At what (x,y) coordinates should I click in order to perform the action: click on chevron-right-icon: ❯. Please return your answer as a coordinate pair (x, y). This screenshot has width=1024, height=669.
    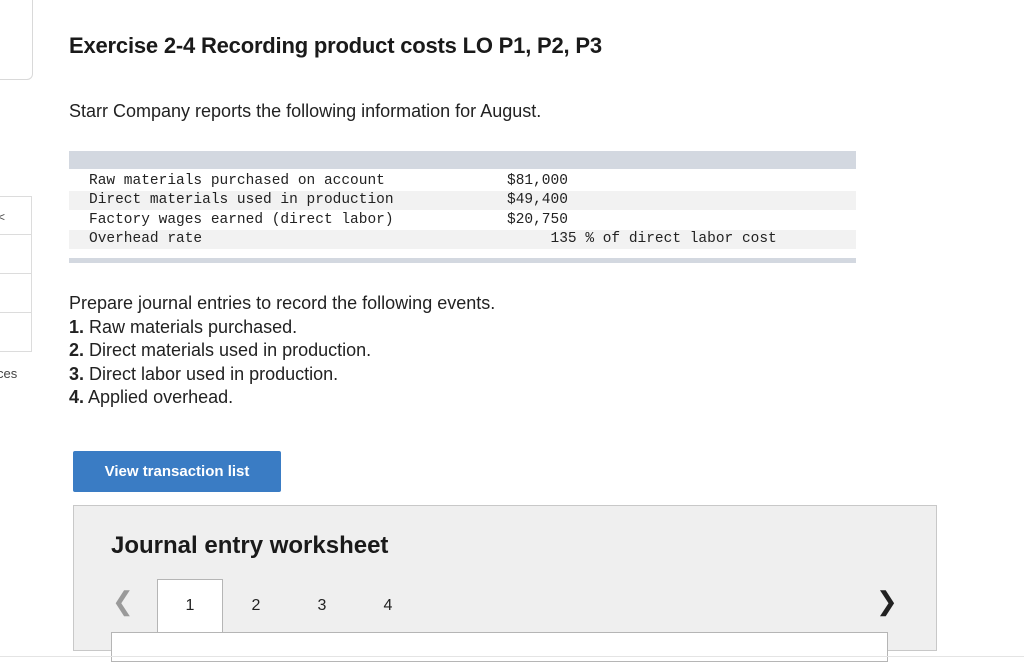
    Looking at the image, I should click on (887, 601).